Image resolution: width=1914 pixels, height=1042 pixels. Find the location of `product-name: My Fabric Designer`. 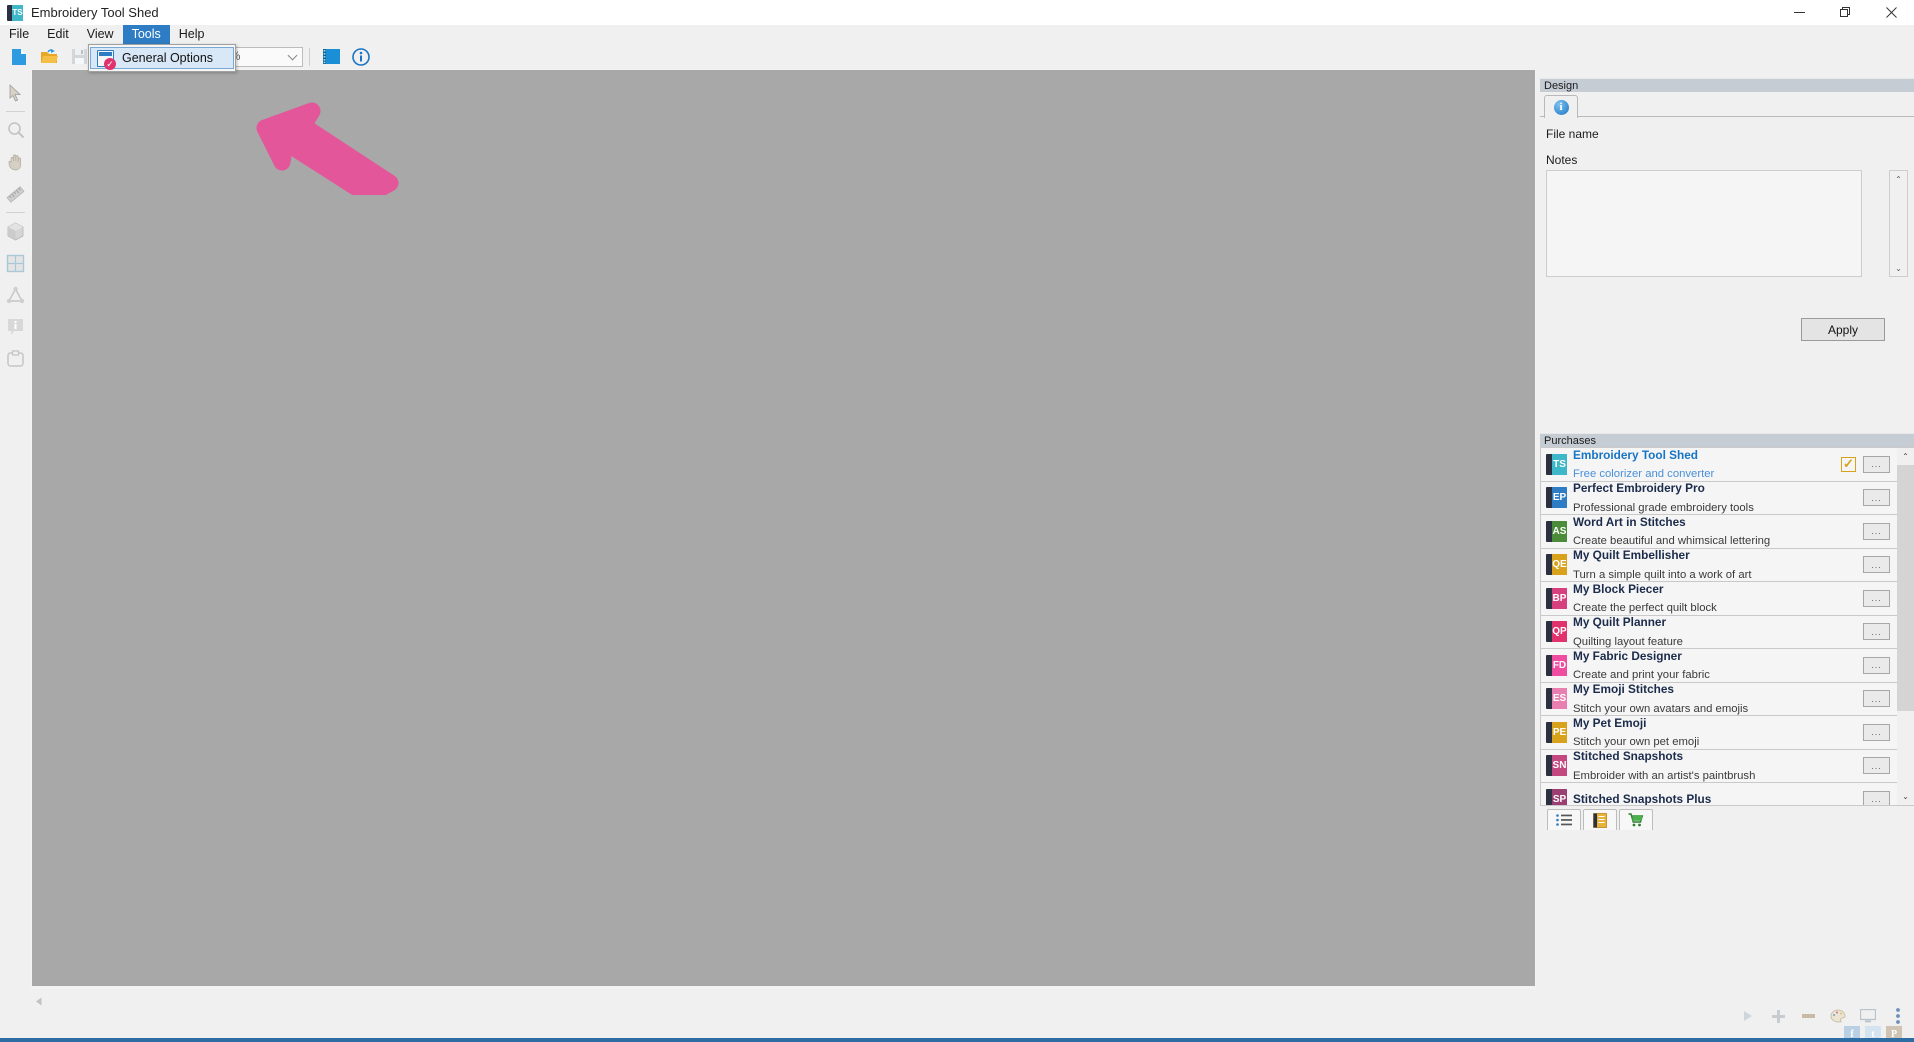

product-name: My Fabric Designer is located at coordinates (1627, 655).